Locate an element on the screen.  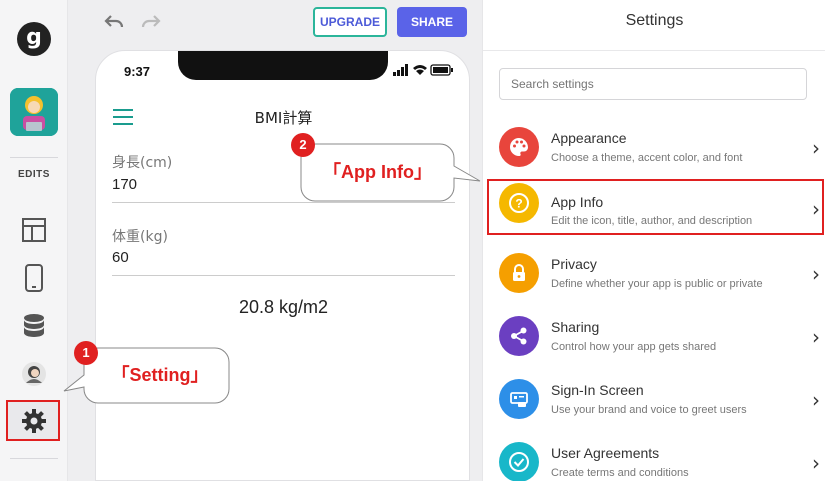
settings-divider is located at coordinates (654, 50).